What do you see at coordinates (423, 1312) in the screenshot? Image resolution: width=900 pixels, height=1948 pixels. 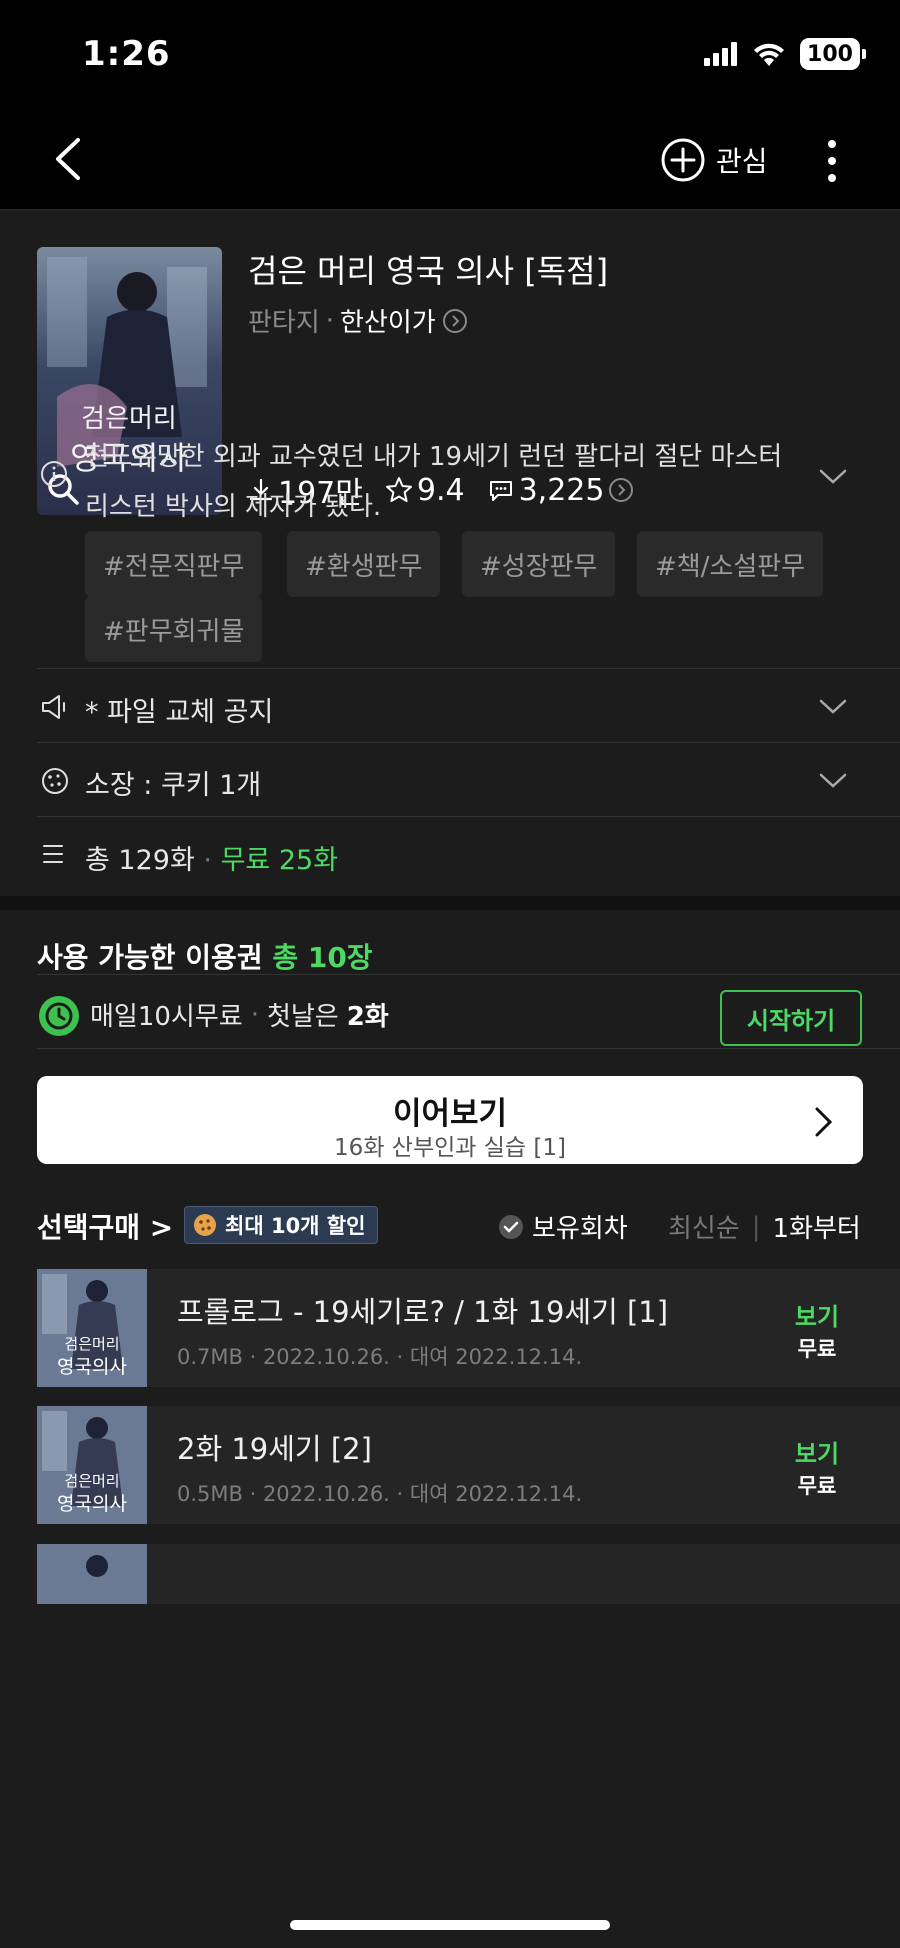 I see `episode-title: 프롤로그 - 19세기로? / 1화 19세기 [1]` at bounding box center [423, 1312].